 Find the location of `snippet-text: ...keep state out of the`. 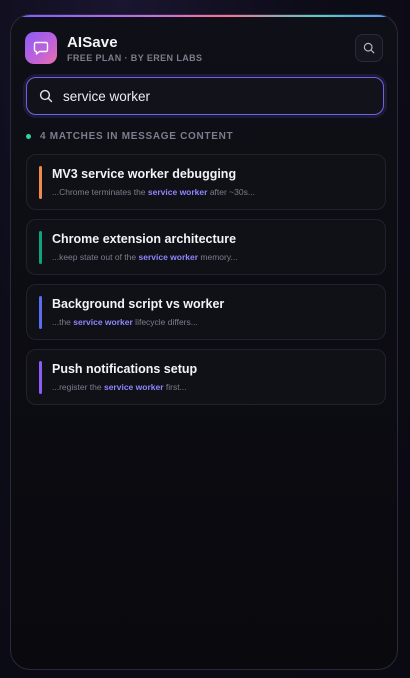

snippet-text: ...keep state out of the is located at coordinates (95, 257).